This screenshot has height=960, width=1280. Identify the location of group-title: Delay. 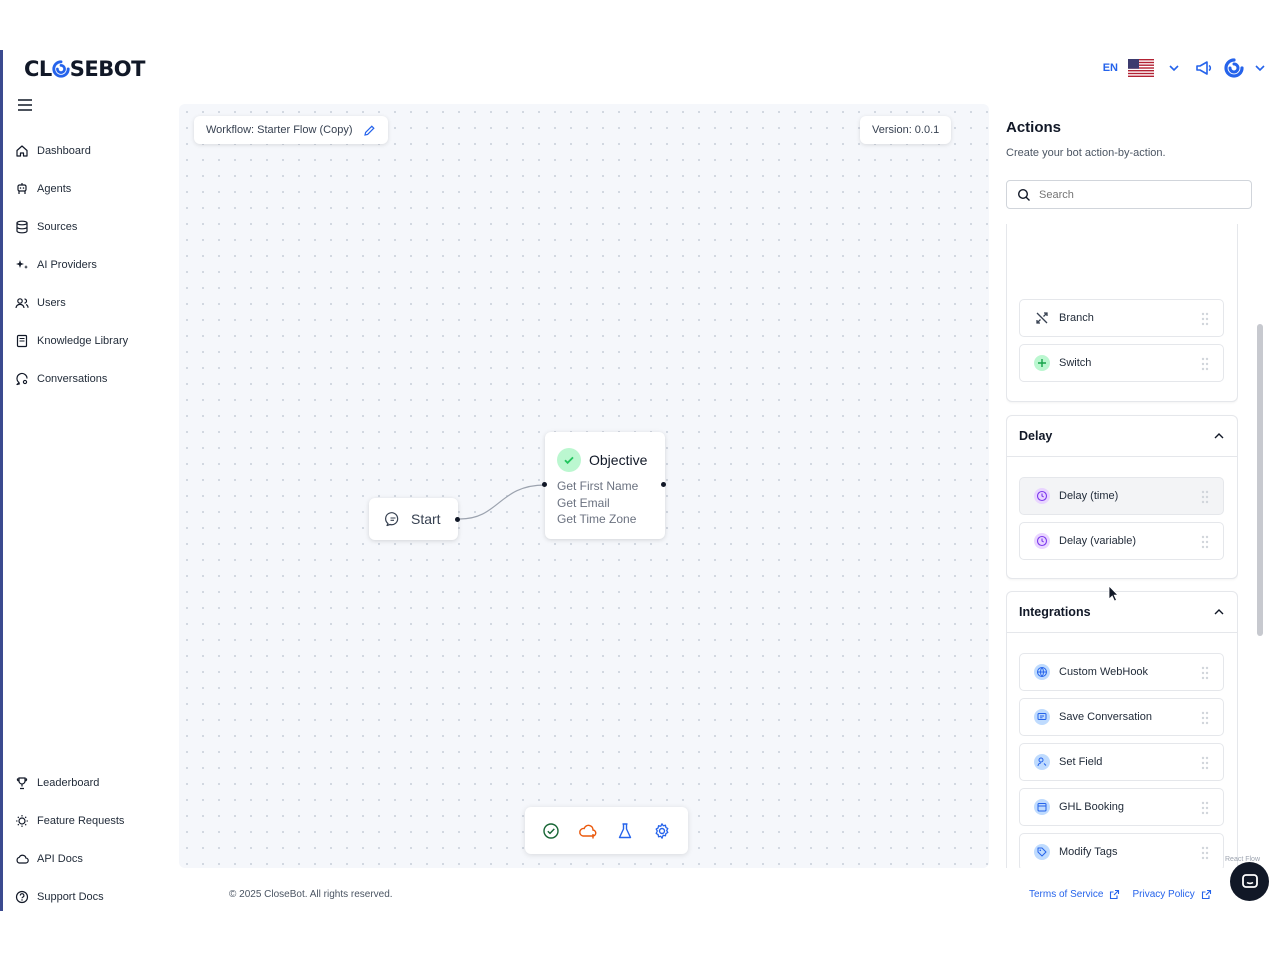
(1036, 436).